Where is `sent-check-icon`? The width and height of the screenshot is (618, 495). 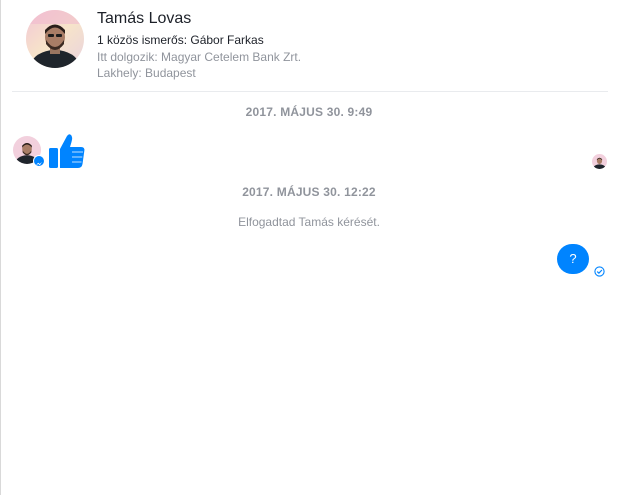 sent-check-icon is located at coordinates (599, 270).